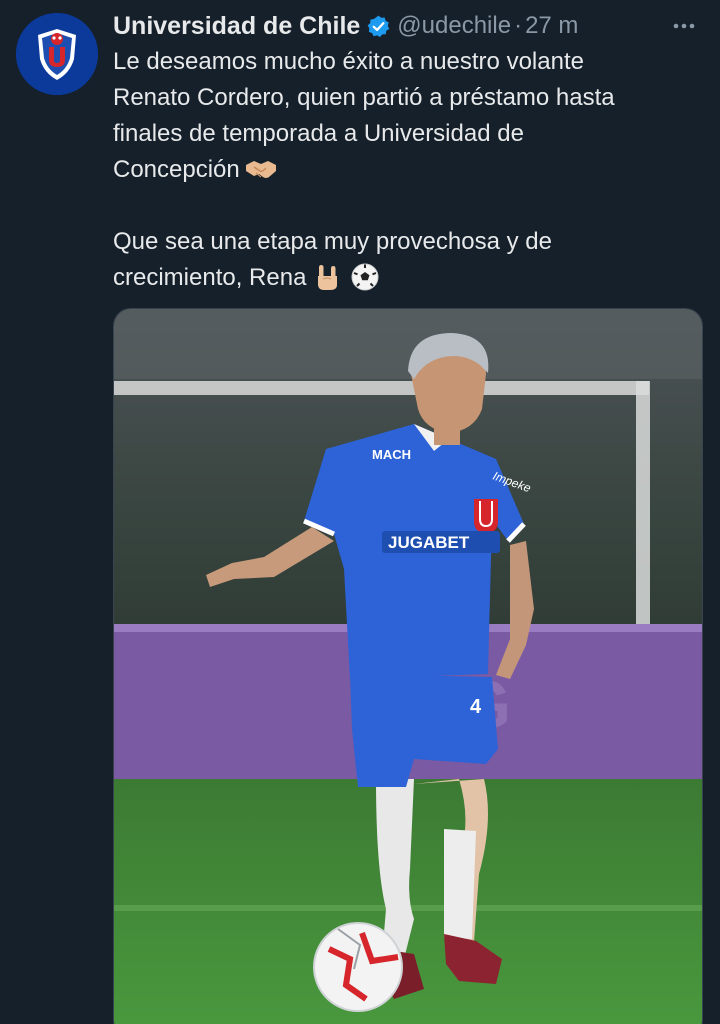 Image resolution: width=720 pixels, height=1024 pixels. What do you see at coordinates (328, 277) in the screenshot?
I see `sign-of-the-horns-emoji` at bounding box center [328, 277].